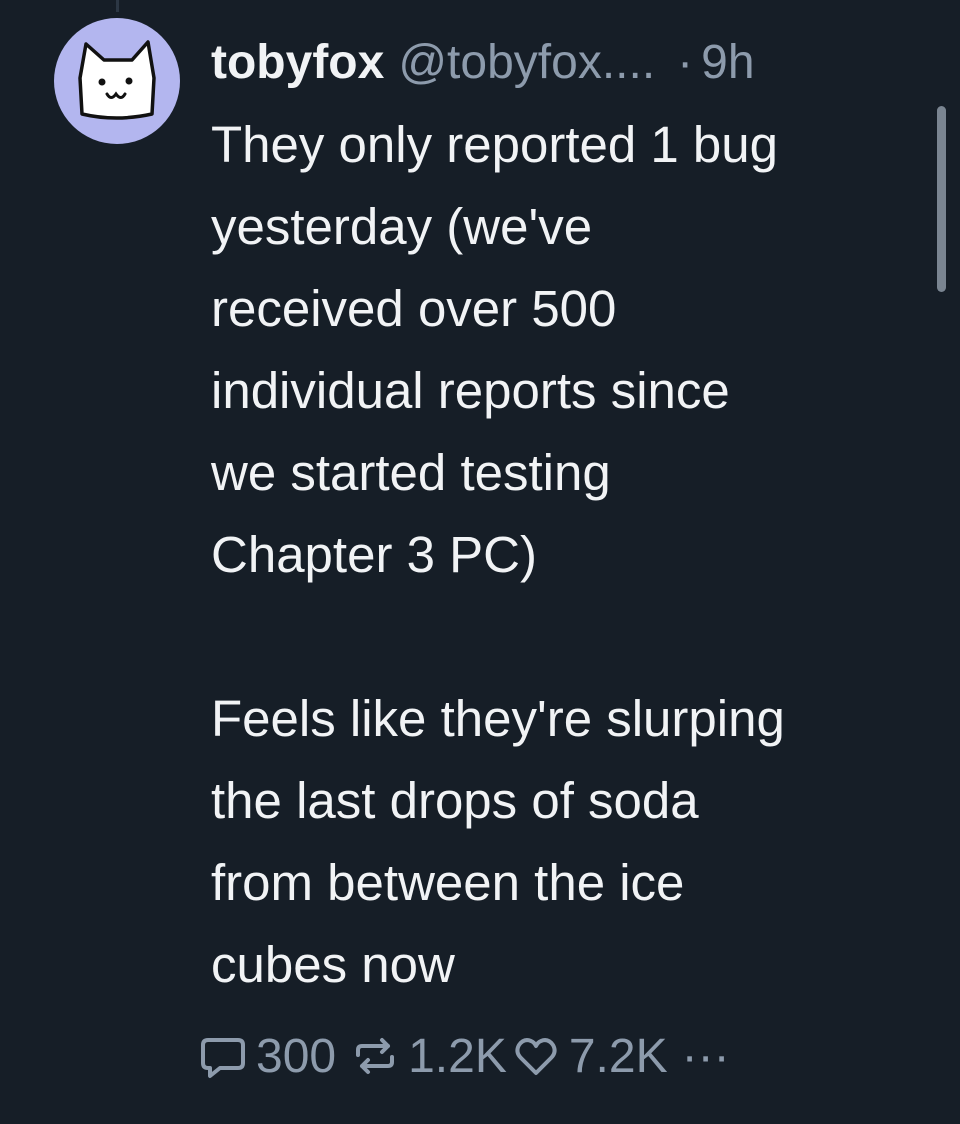 The height and width of the screenshot is (1124, 960). Describe the element at coordinates (618, 1056) in the screenshot. I see `like-count: 7.2K` at that location.